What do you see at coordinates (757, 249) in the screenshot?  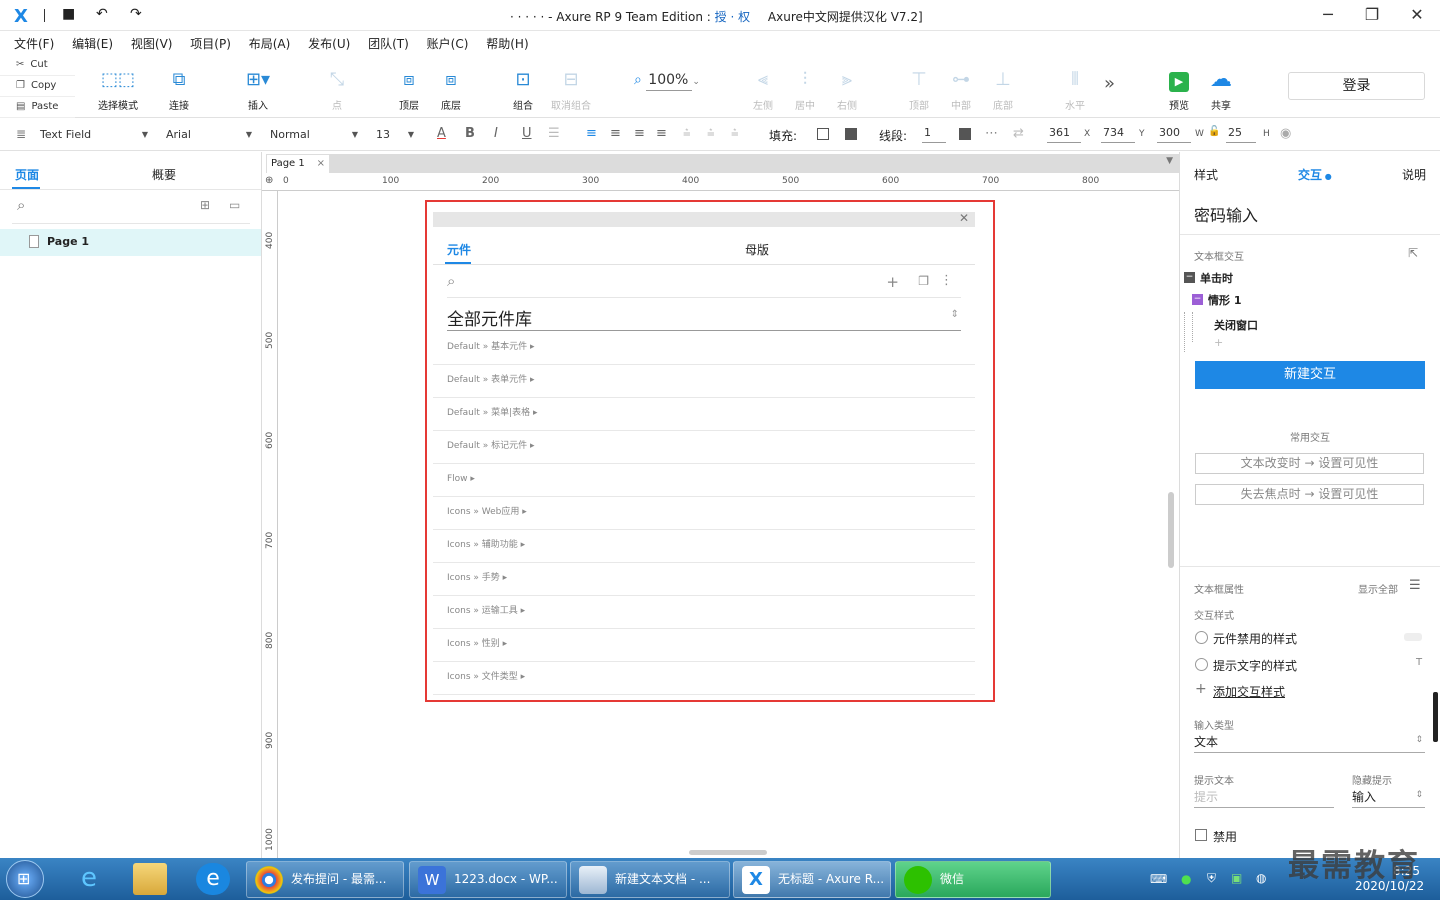 I see `tab-masters: 母版` at bounding box center [757, 249].